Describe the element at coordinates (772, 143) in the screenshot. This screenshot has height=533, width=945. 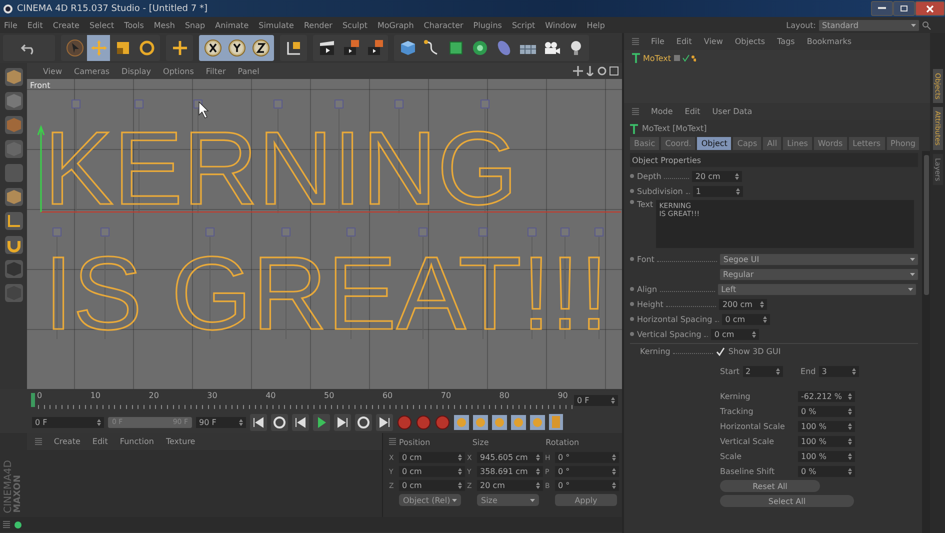
I see `tab: All` at that location.